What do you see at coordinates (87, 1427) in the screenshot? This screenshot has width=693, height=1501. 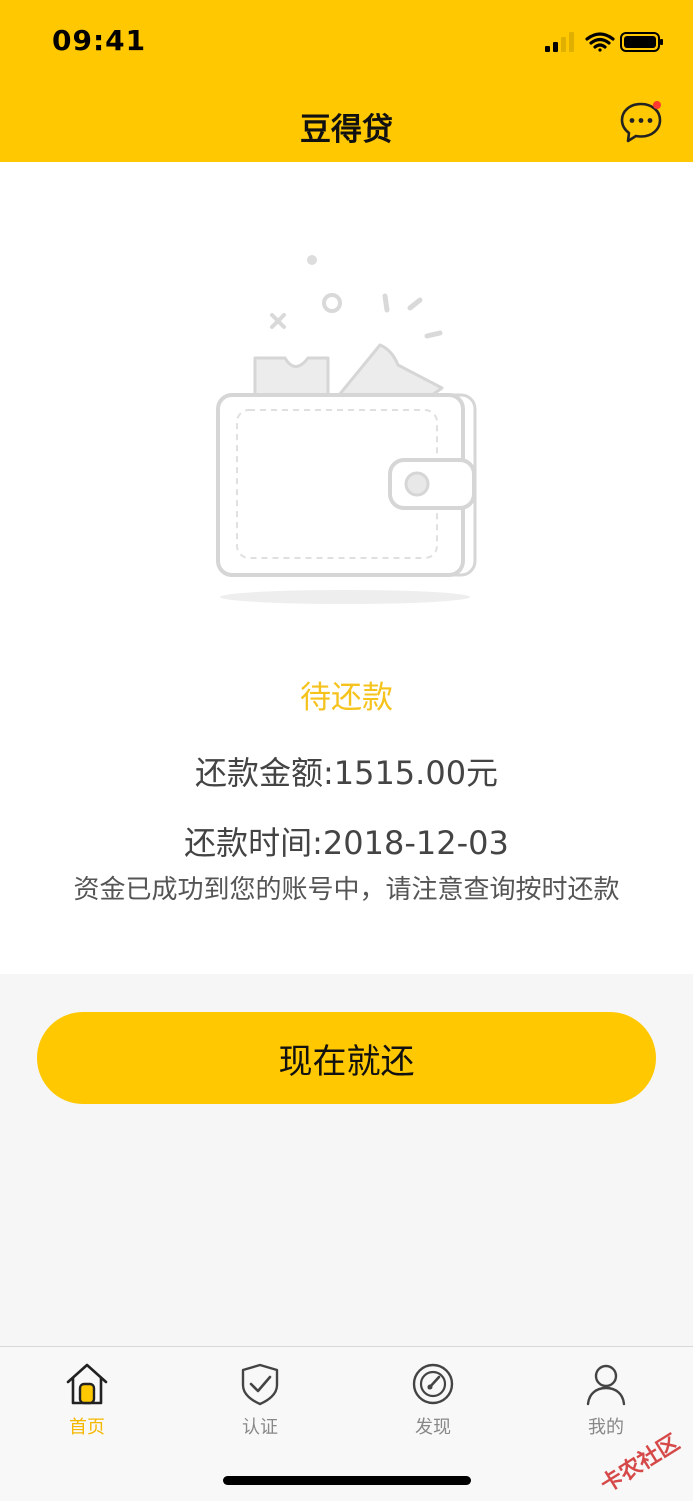 I see `tab-home-label: 首页` at bounding box center [87, 1427].